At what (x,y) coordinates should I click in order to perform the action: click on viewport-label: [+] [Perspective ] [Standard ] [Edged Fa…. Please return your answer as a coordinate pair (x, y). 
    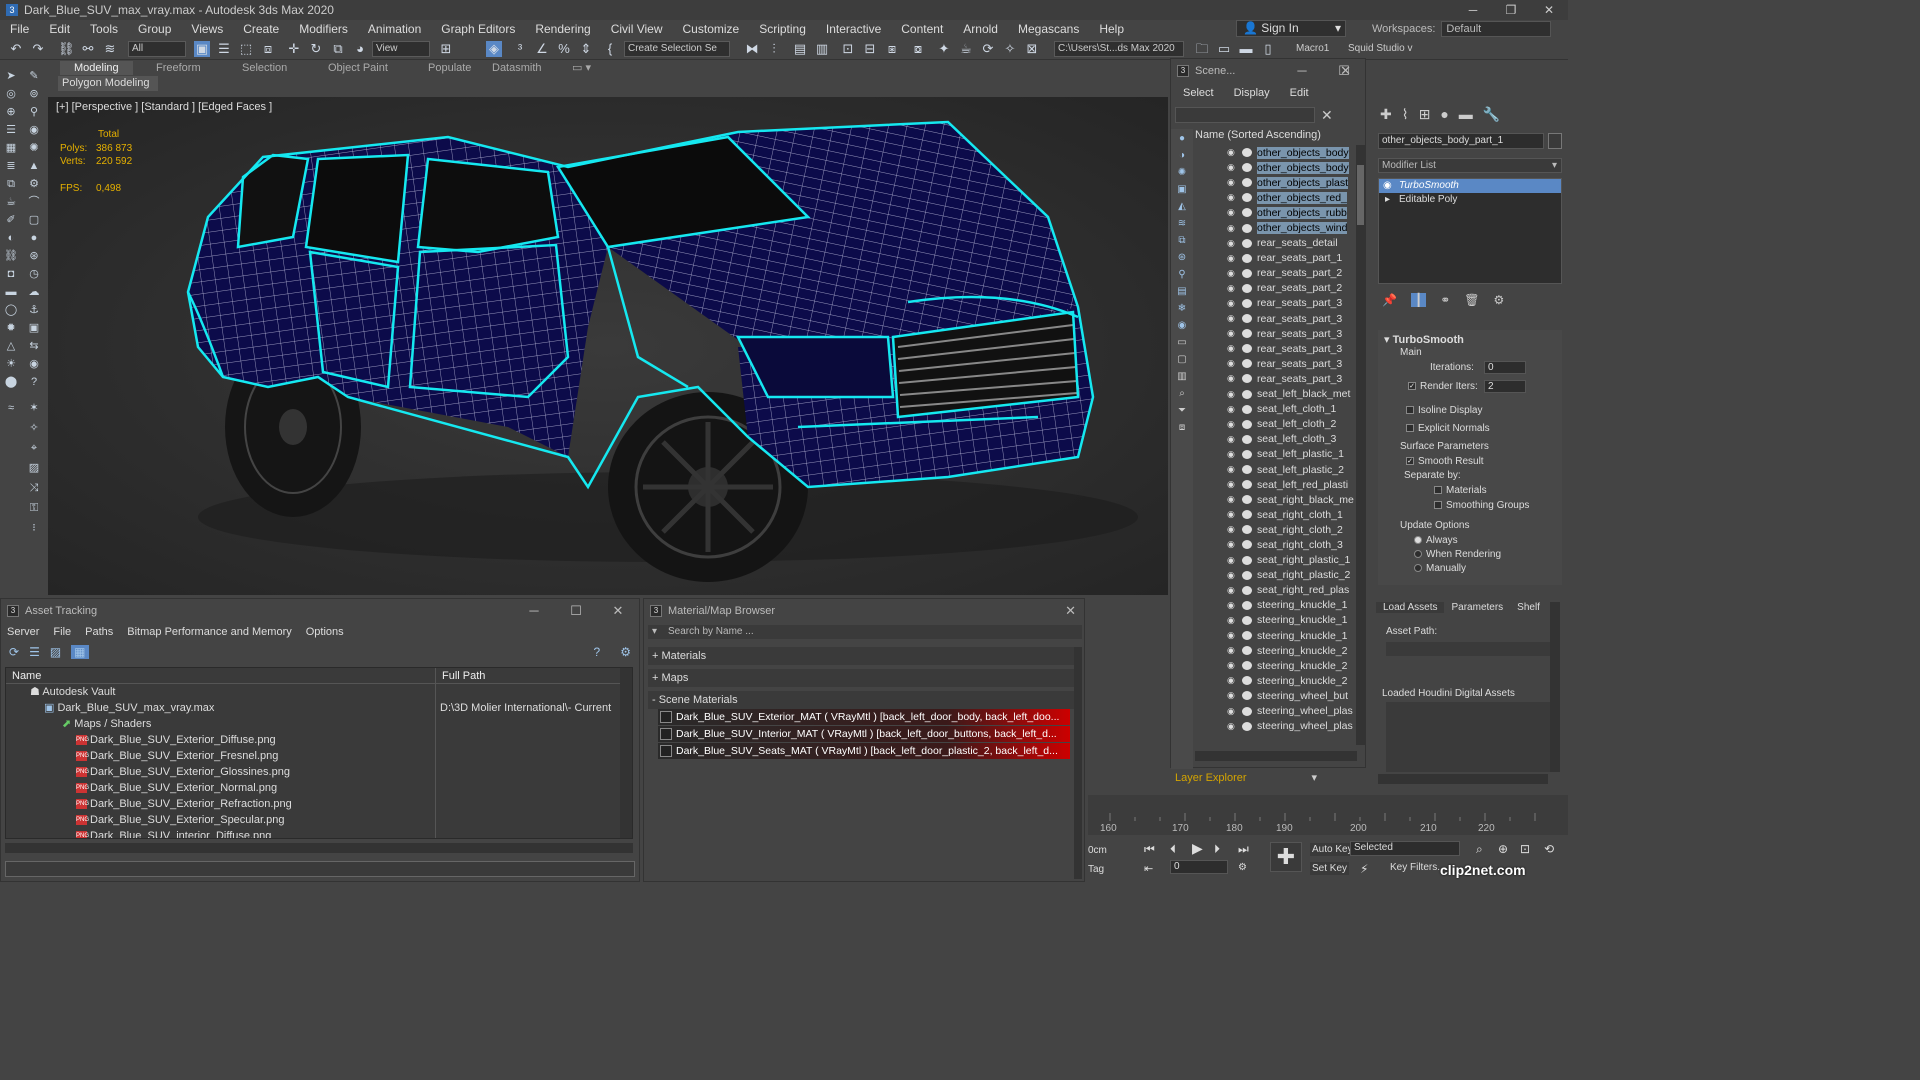
    Looking at the image, I should click on (164, 107).